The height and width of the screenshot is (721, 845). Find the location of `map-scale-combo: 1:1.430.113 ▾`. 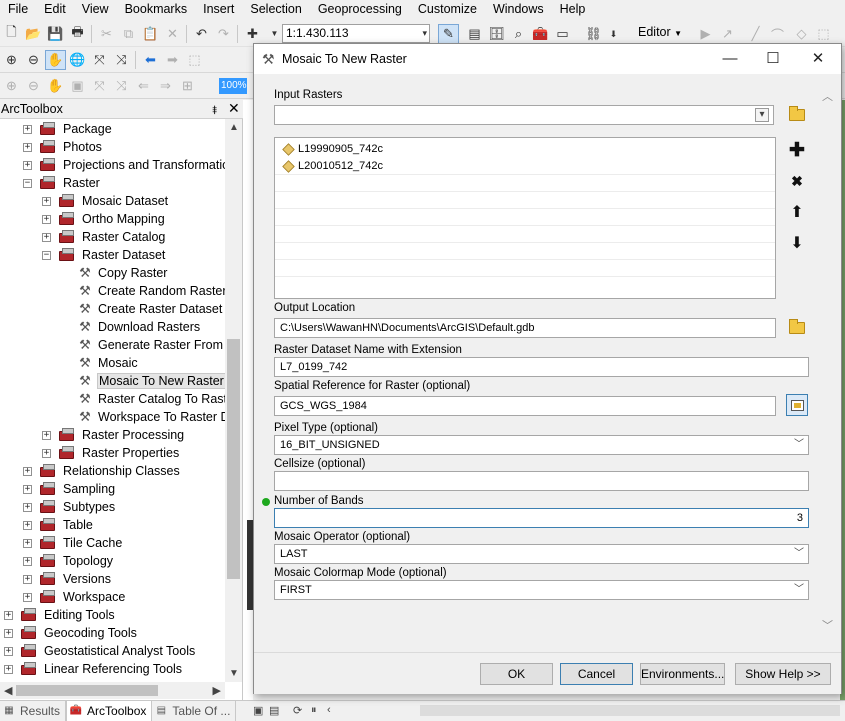

map-scale-combo: 1:1.430.113 ▾ is located at coordinates (356, 33).